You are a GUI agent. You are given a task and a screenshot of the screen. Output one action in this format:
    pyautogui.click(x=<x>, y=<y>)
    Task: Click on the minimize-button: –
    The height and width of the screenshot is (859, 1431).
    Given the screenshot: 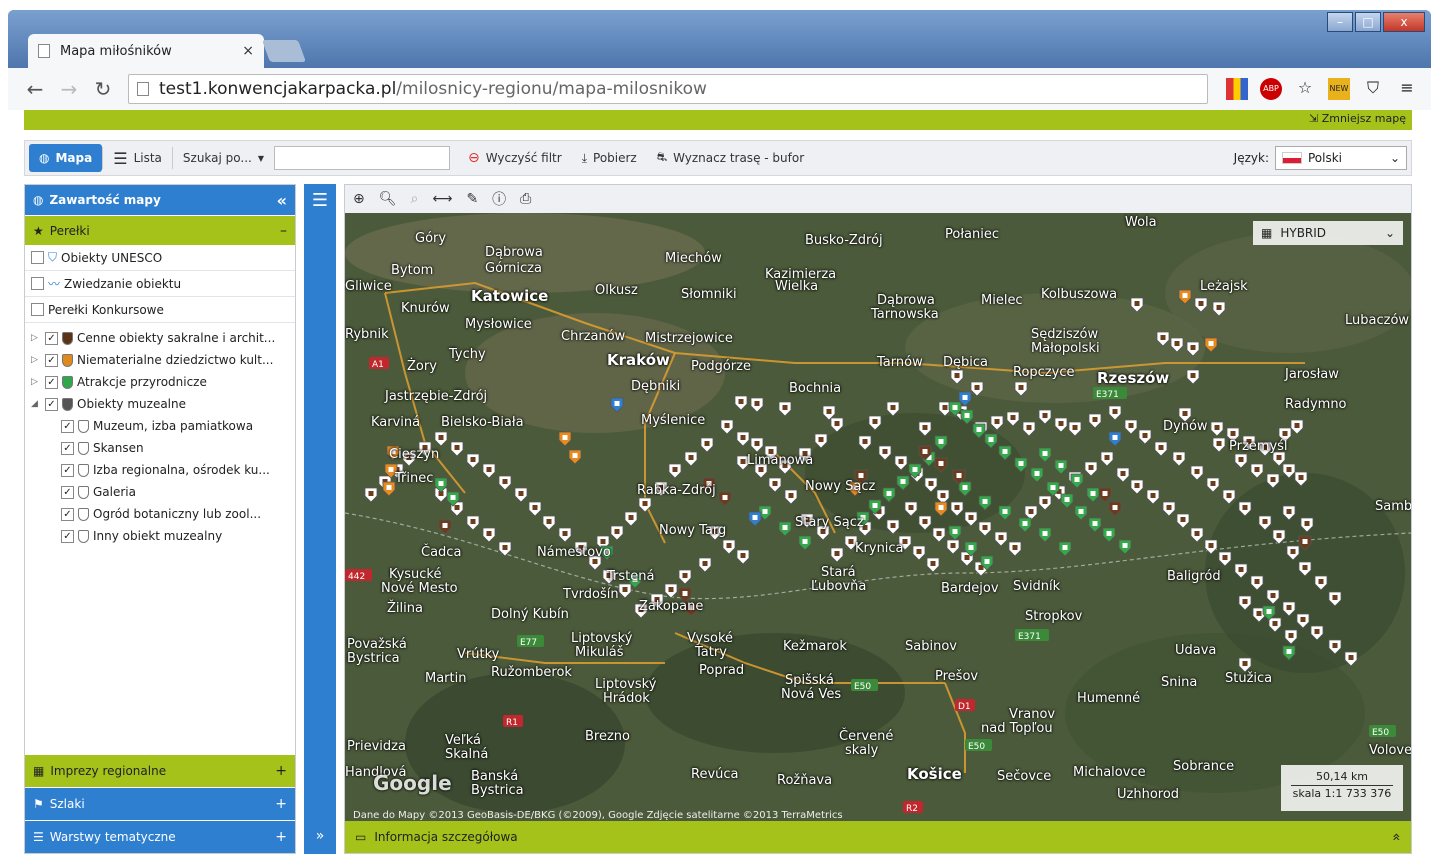 What is the action you would take?
    pyautogui.click(x=1340, y=22)
    